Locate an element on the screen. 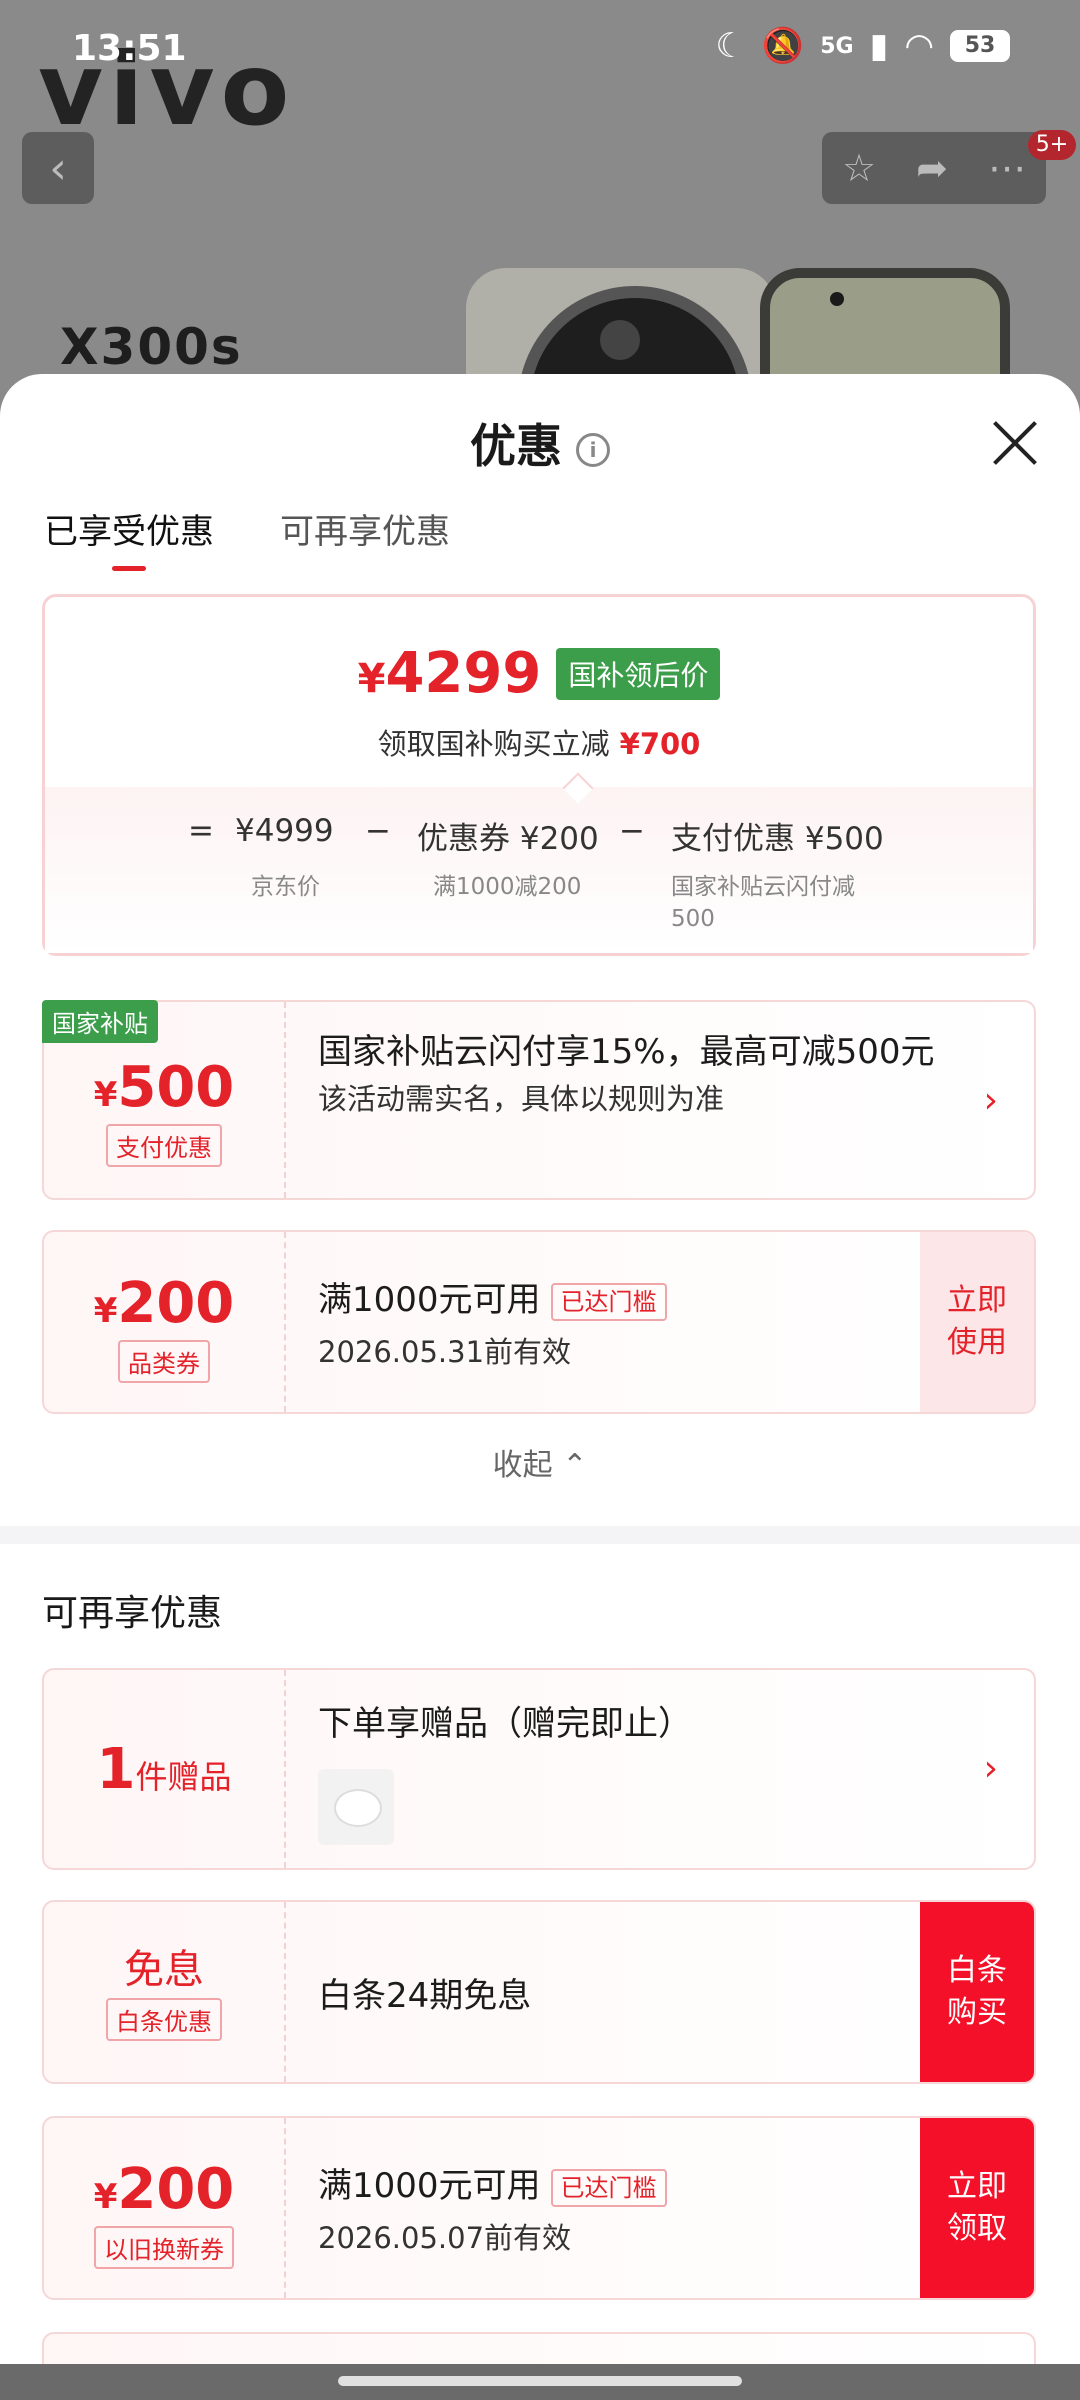 Image resolution: width=1080 pixels, height=2400 pixels. coupon-type-label: 品类券 is located at coordinates (164, 1361).